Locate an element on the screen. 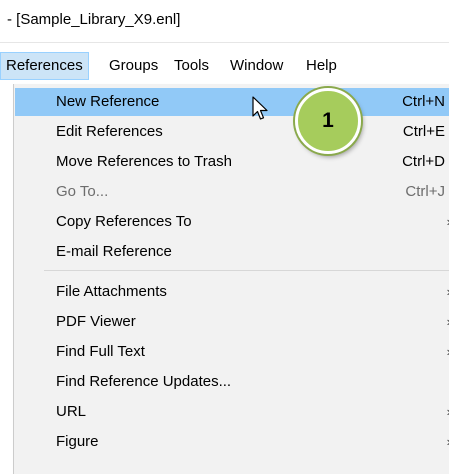 Image resolution: width=449 pixels, height=474 pixels. menu-item-url: URL › is located at coordinates (232, 412).